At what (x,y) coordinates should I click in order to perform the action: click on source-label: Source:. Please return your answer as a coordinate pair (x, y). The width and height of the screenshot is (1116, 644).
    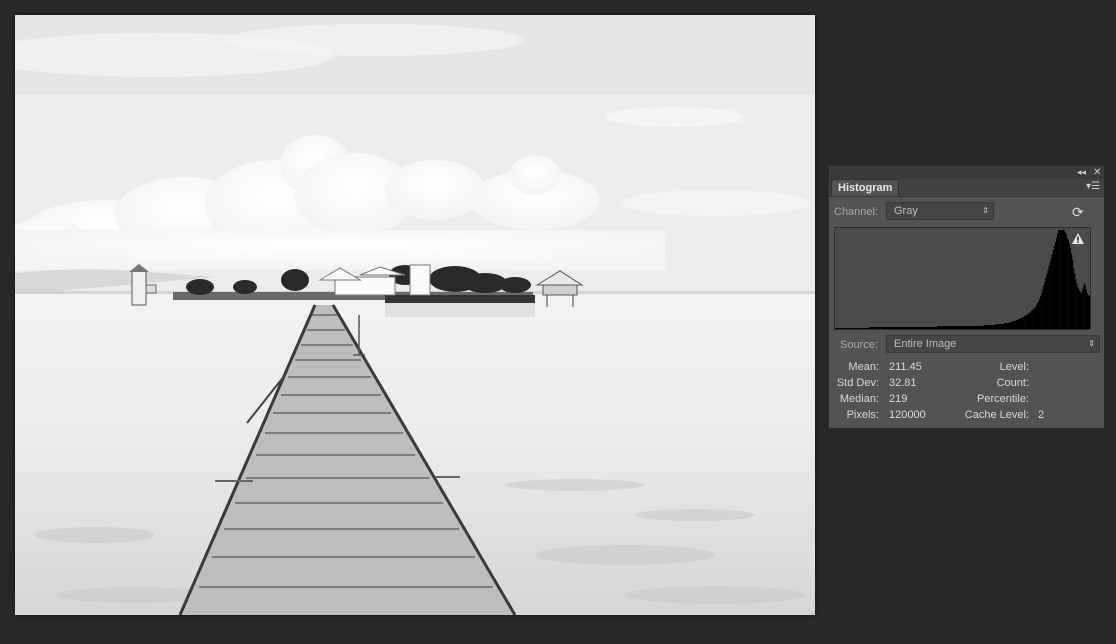
    Looking at the image, I should click on (859, 345).